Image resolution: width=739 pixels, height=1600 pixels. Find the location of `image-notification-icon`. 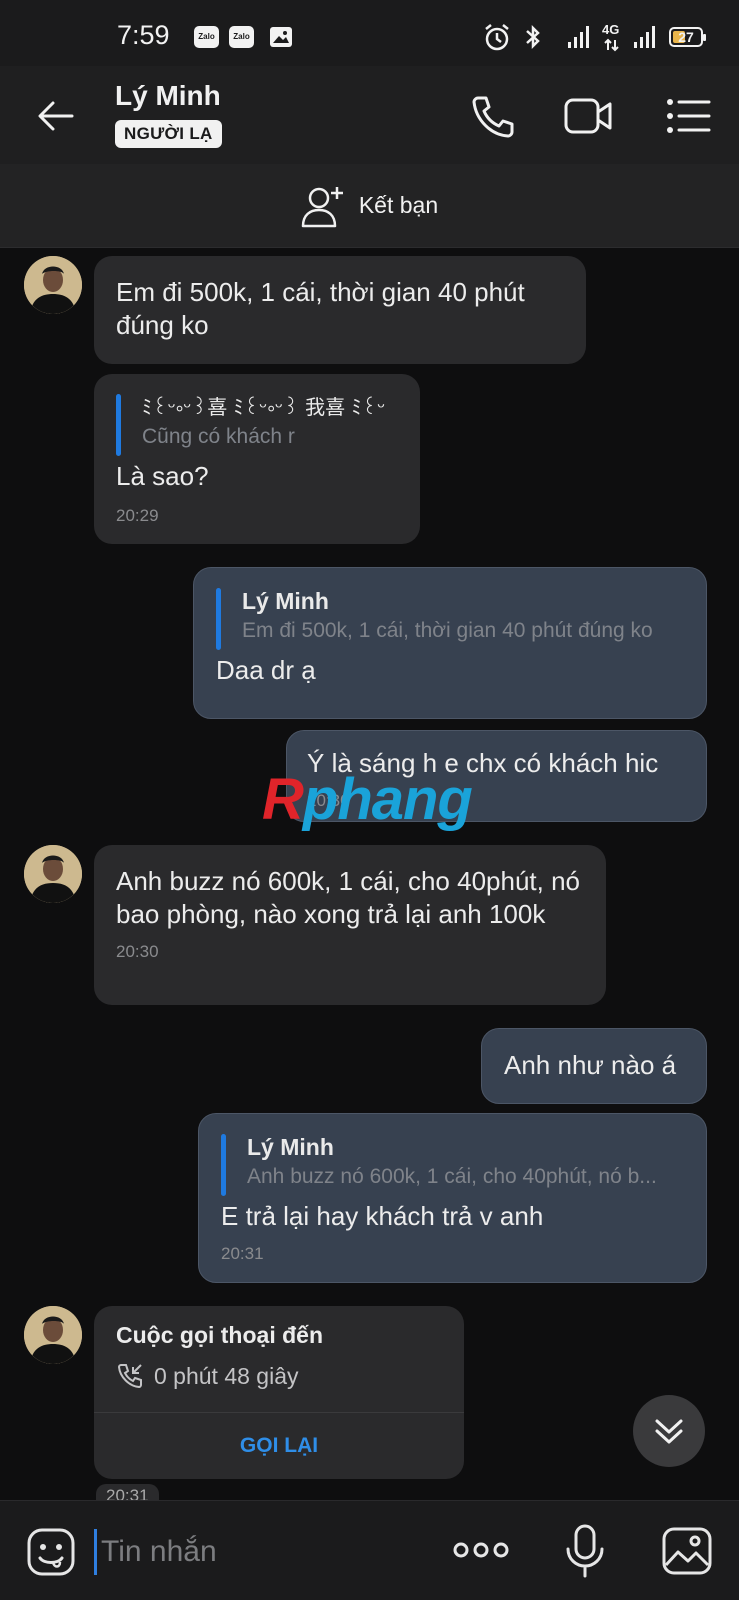

image-notification-icon is located at coordinates (281, 37).